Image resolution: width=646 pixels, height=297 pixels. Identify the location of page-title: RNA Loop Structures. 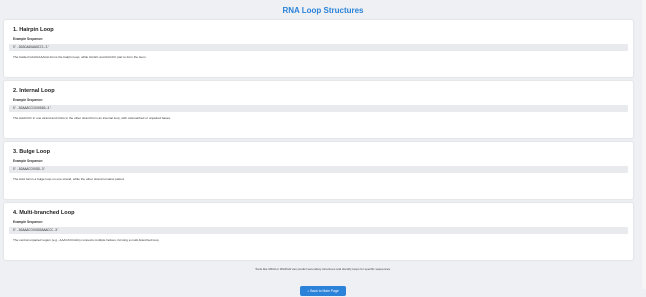
(323, 10).